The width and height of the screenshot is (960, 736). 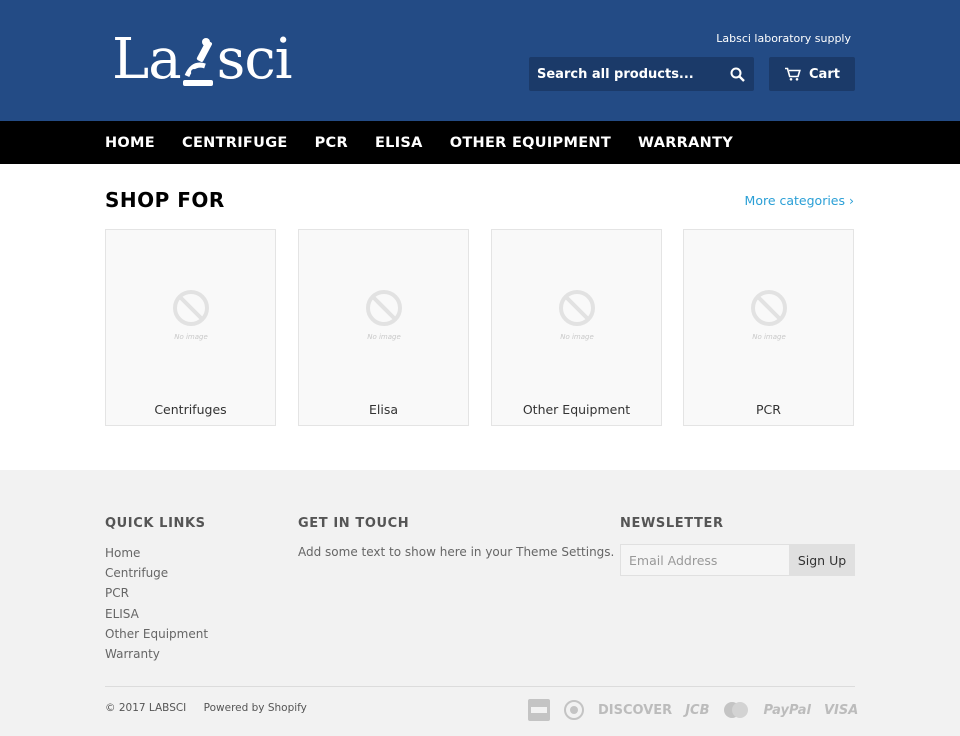 I want to click on discover-icon: DISCOVER, so click(x=635, y=710).